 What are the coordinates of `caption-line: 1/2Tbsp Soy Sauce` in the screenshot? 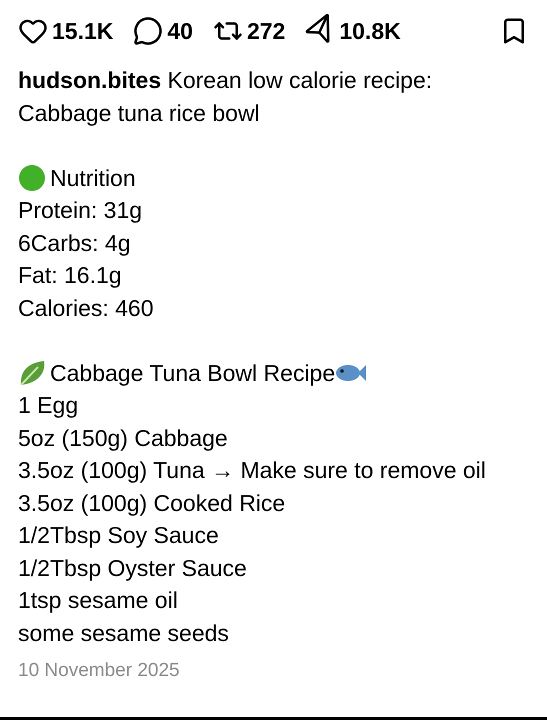 It's located at (119, 535).